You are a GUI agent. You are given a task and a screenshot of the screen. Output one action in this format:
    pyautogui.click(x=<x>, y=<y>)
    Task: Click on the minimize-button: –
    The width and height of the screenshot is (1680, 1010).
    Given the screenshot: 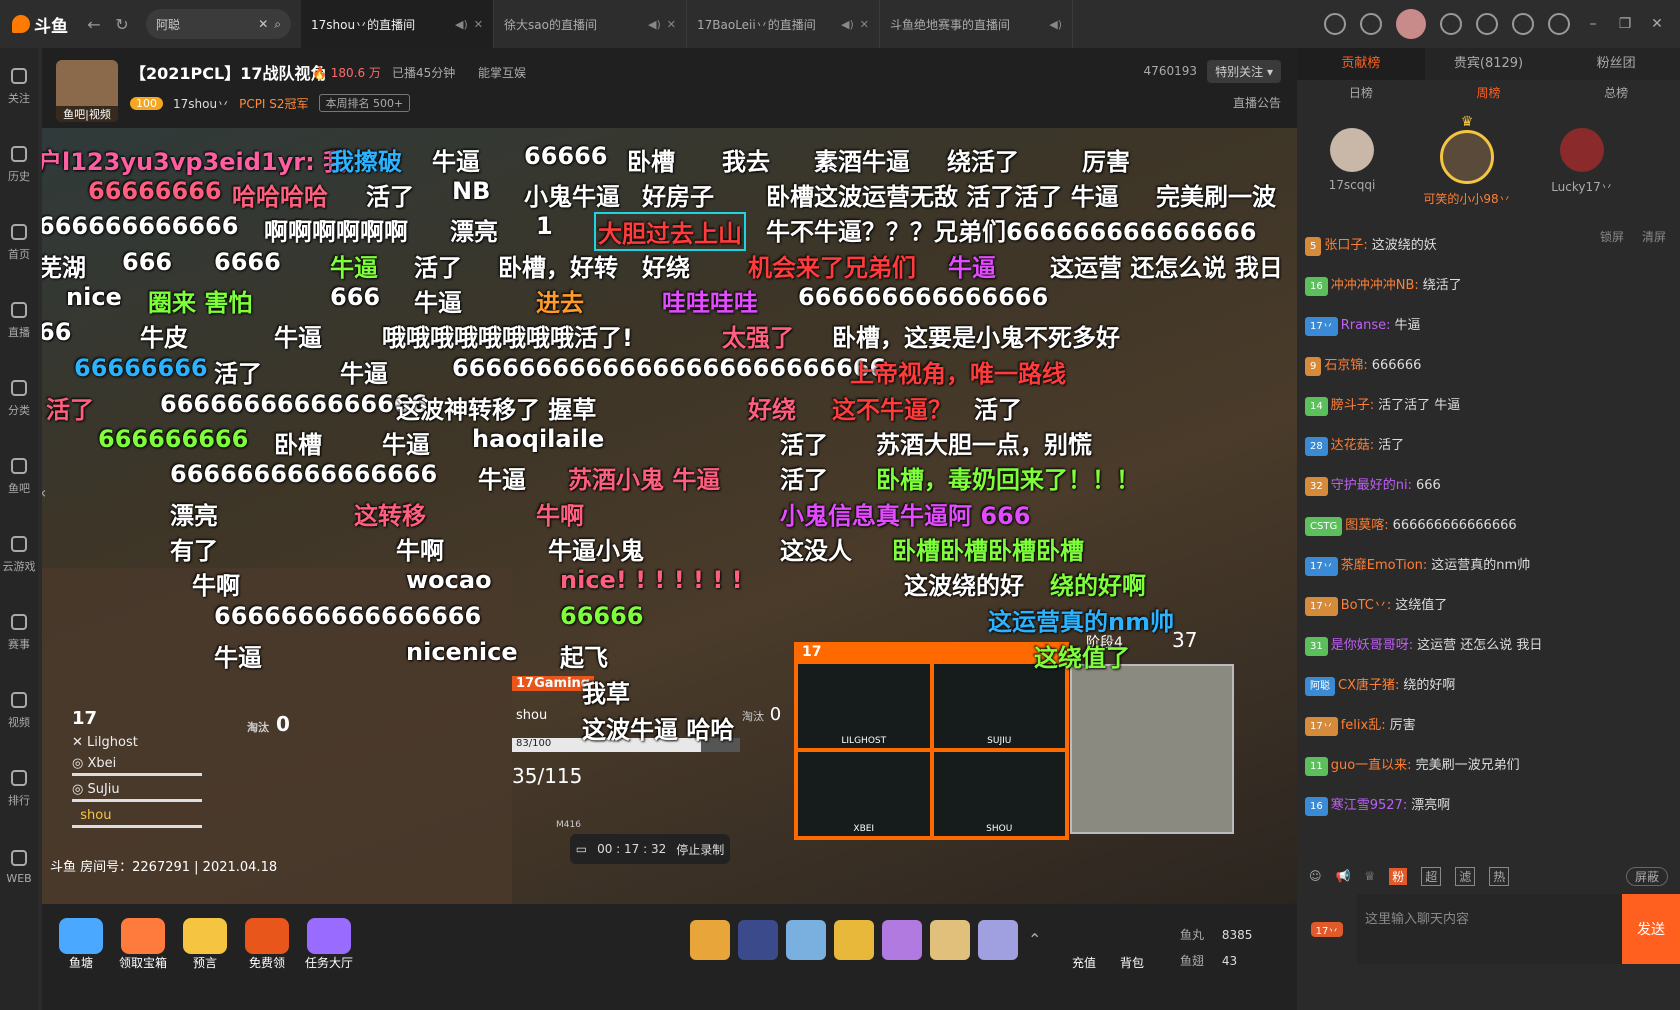 What is the action you would take?
    pyautogui.click(x=1593, y=24)
    